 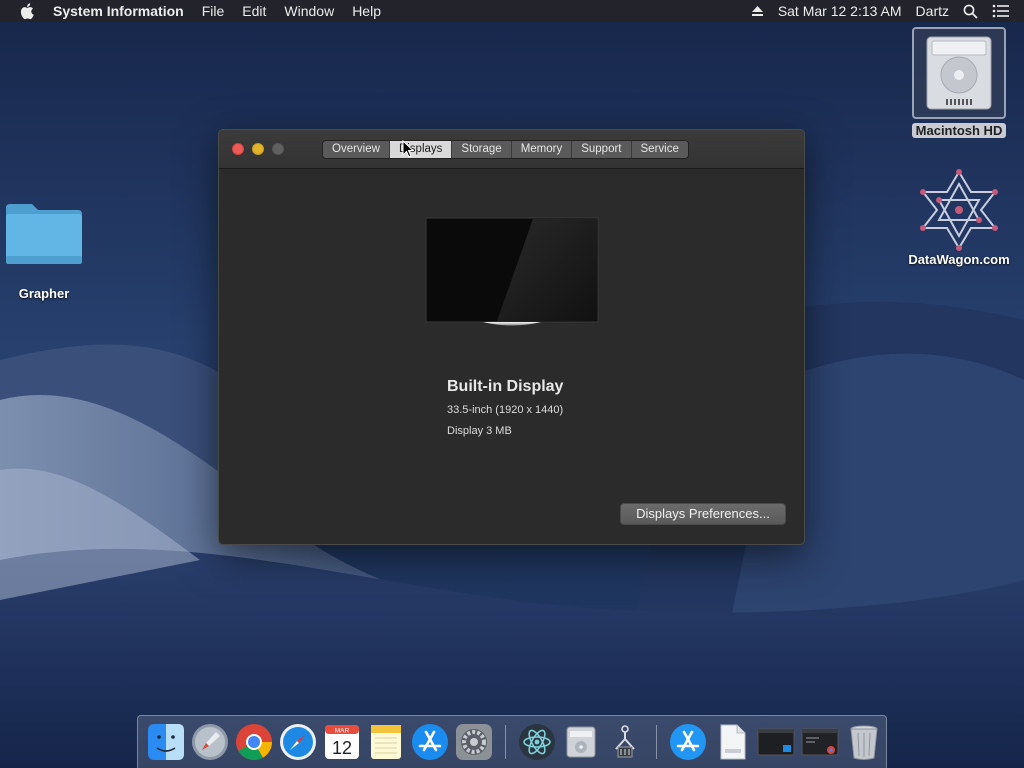 I want to click on mouse-cursor-icon, so click(x=408, y=149).